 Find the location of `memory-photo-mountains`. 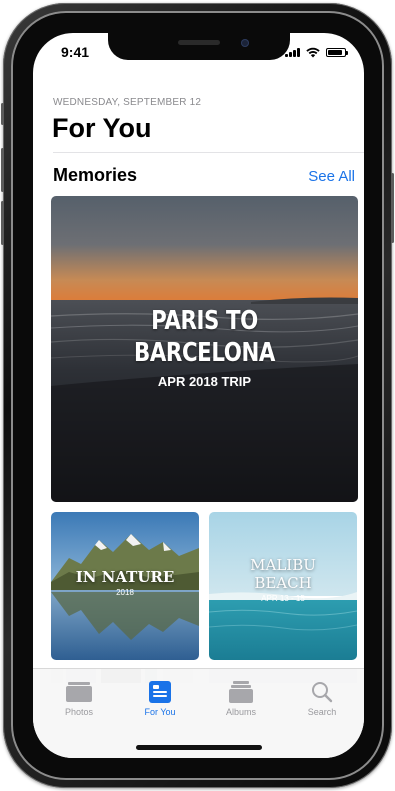

memory-photo-mountains is located at coordinates (125, 586).